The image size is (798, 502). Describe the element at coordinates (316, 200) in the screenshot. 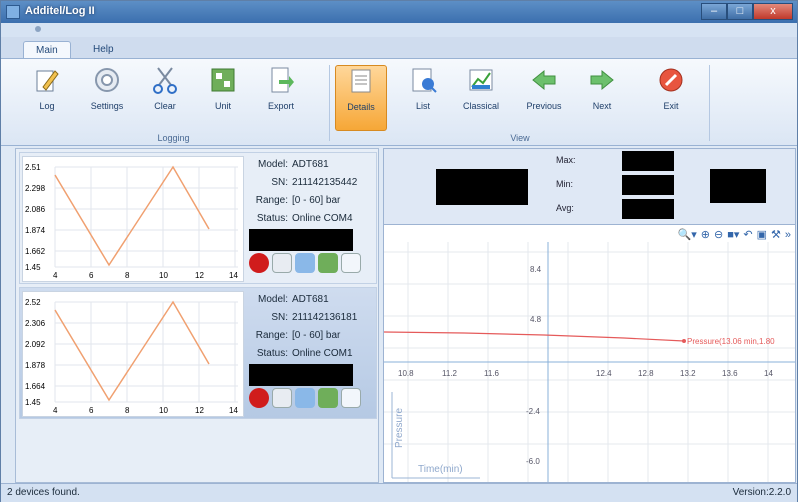

I see `range-value: [0 - 60] bar` at that location.